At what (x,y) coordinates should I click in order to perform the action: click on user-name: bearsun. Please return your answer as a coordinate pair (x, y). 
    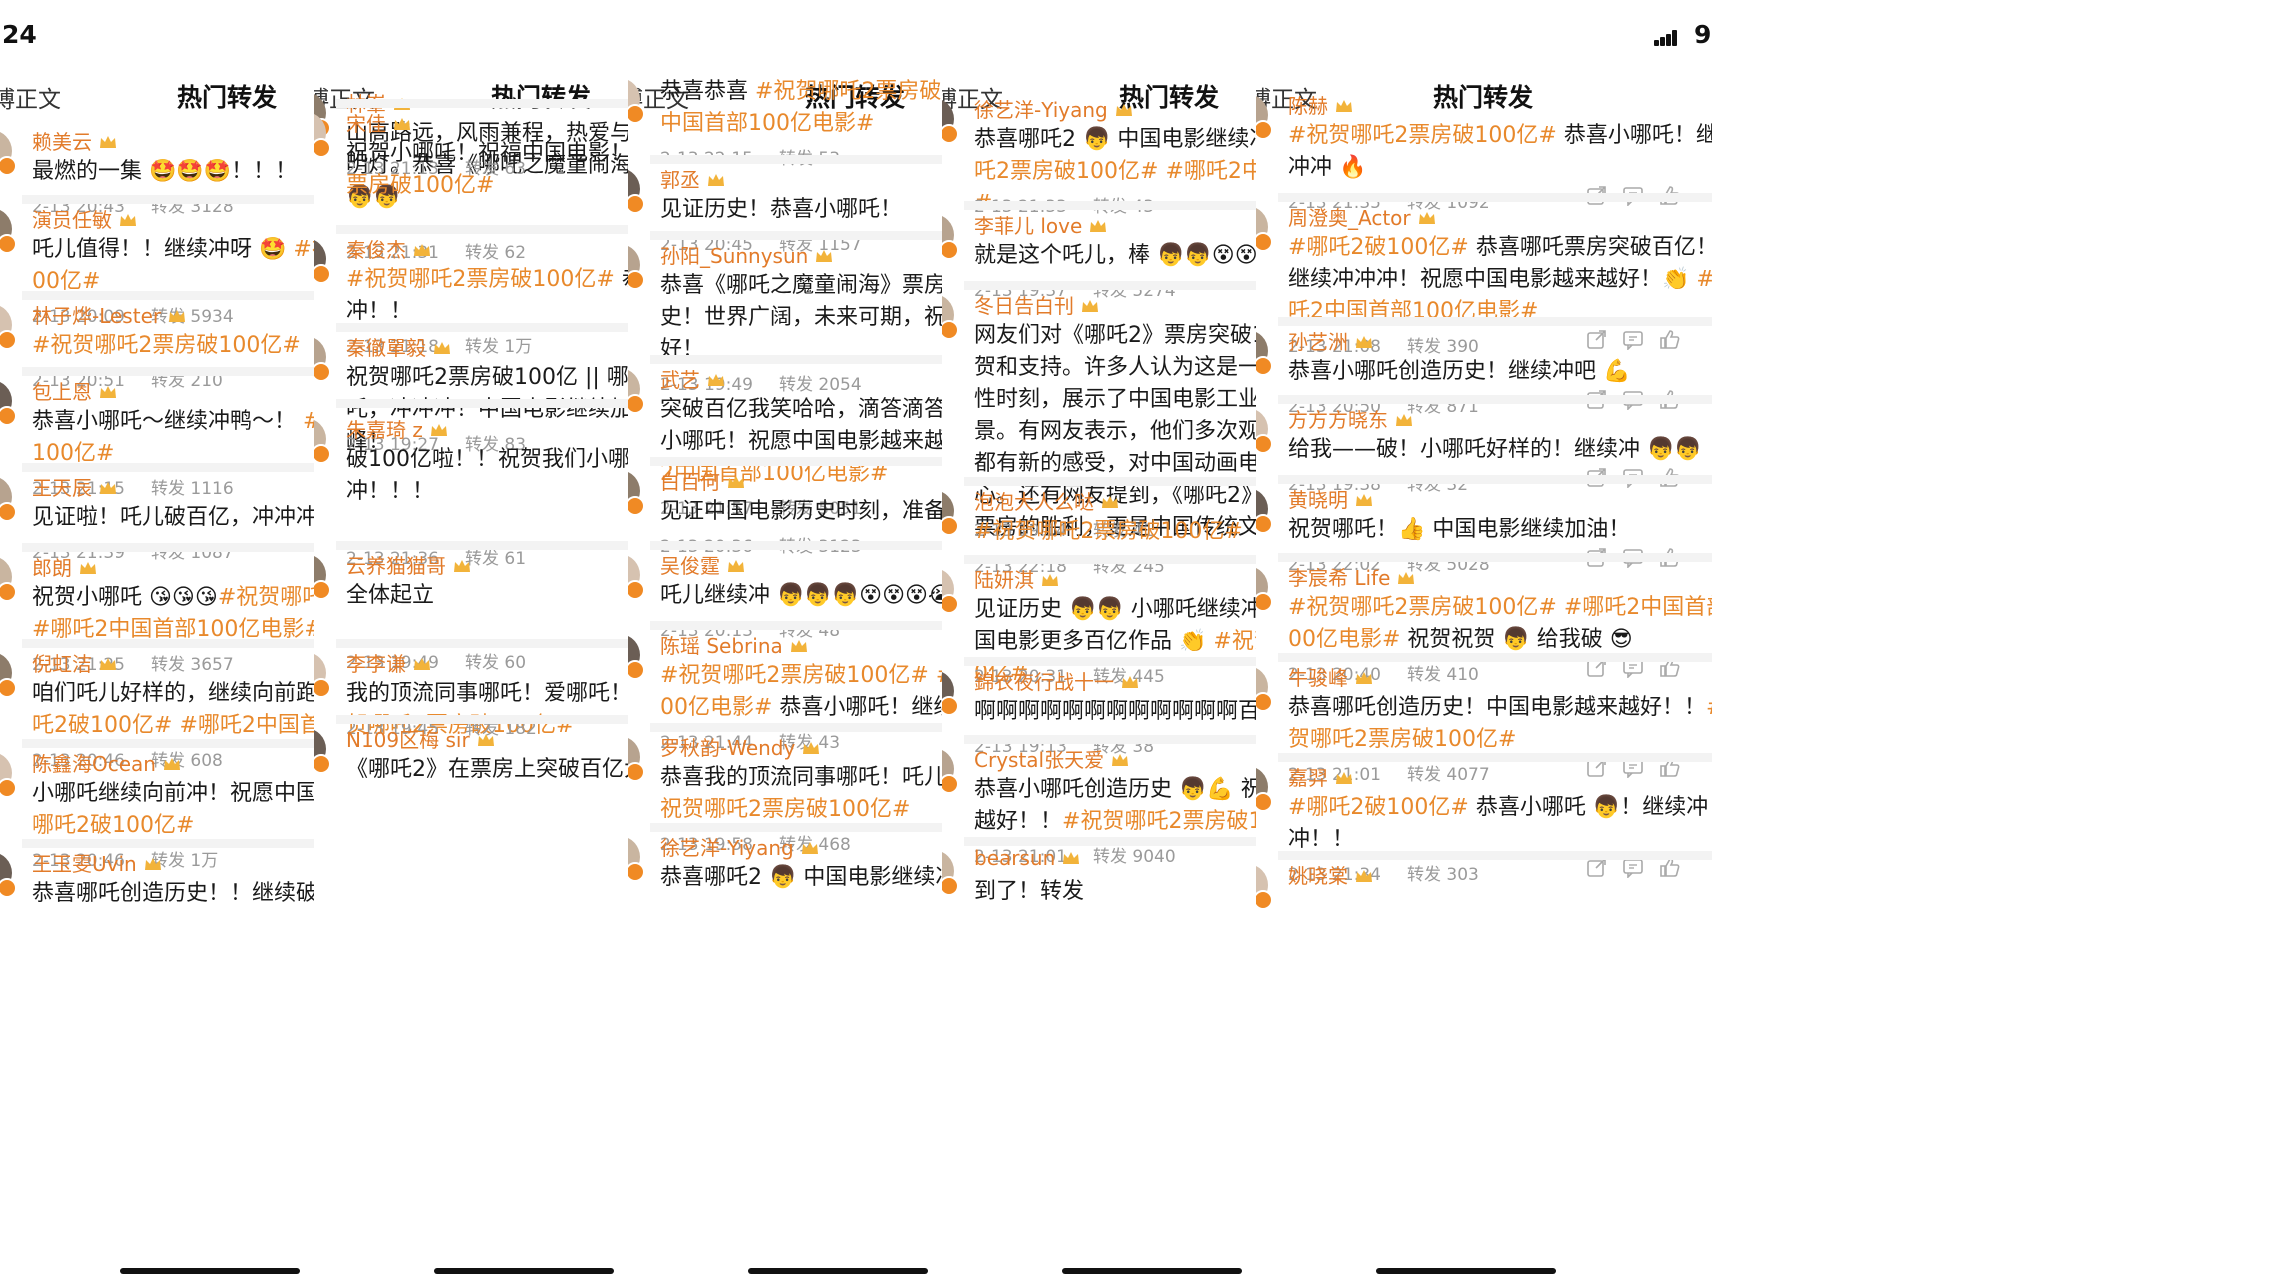
    Looking at the image, I should click on (1027, 858).